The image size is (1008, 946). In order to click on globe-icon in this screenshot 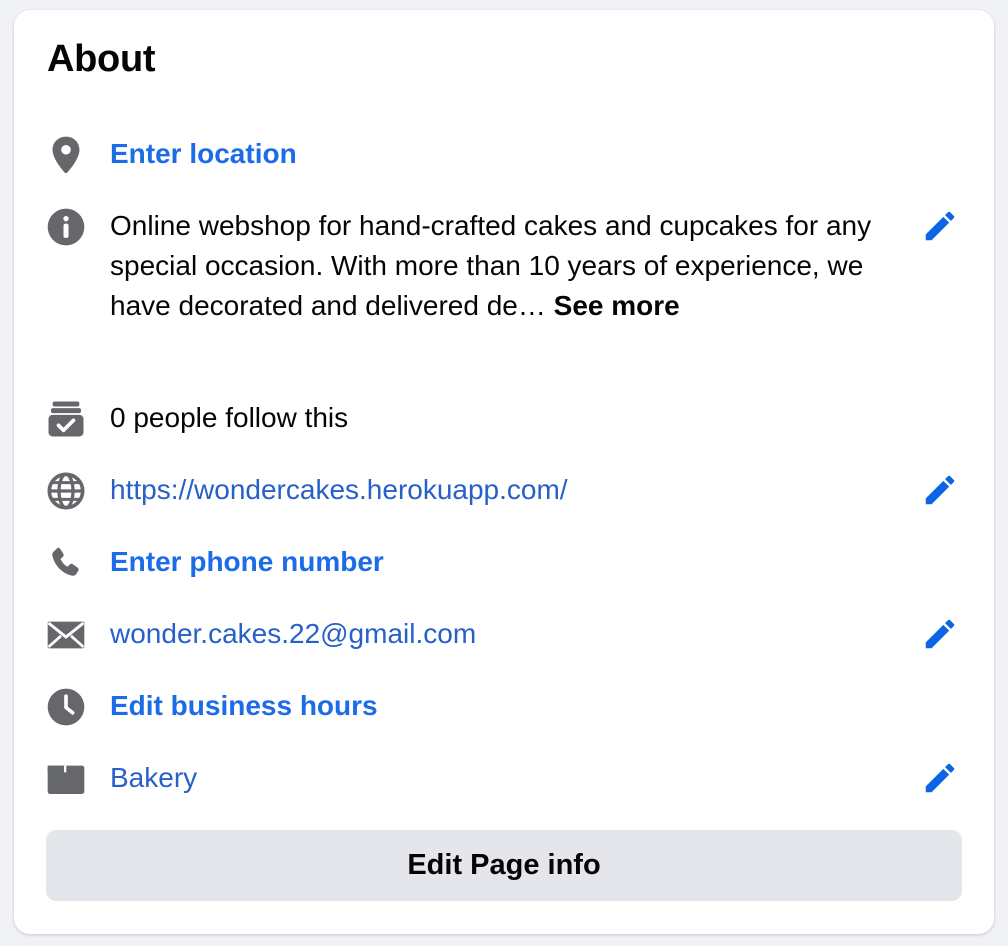, I will do `click(66, 491)`.